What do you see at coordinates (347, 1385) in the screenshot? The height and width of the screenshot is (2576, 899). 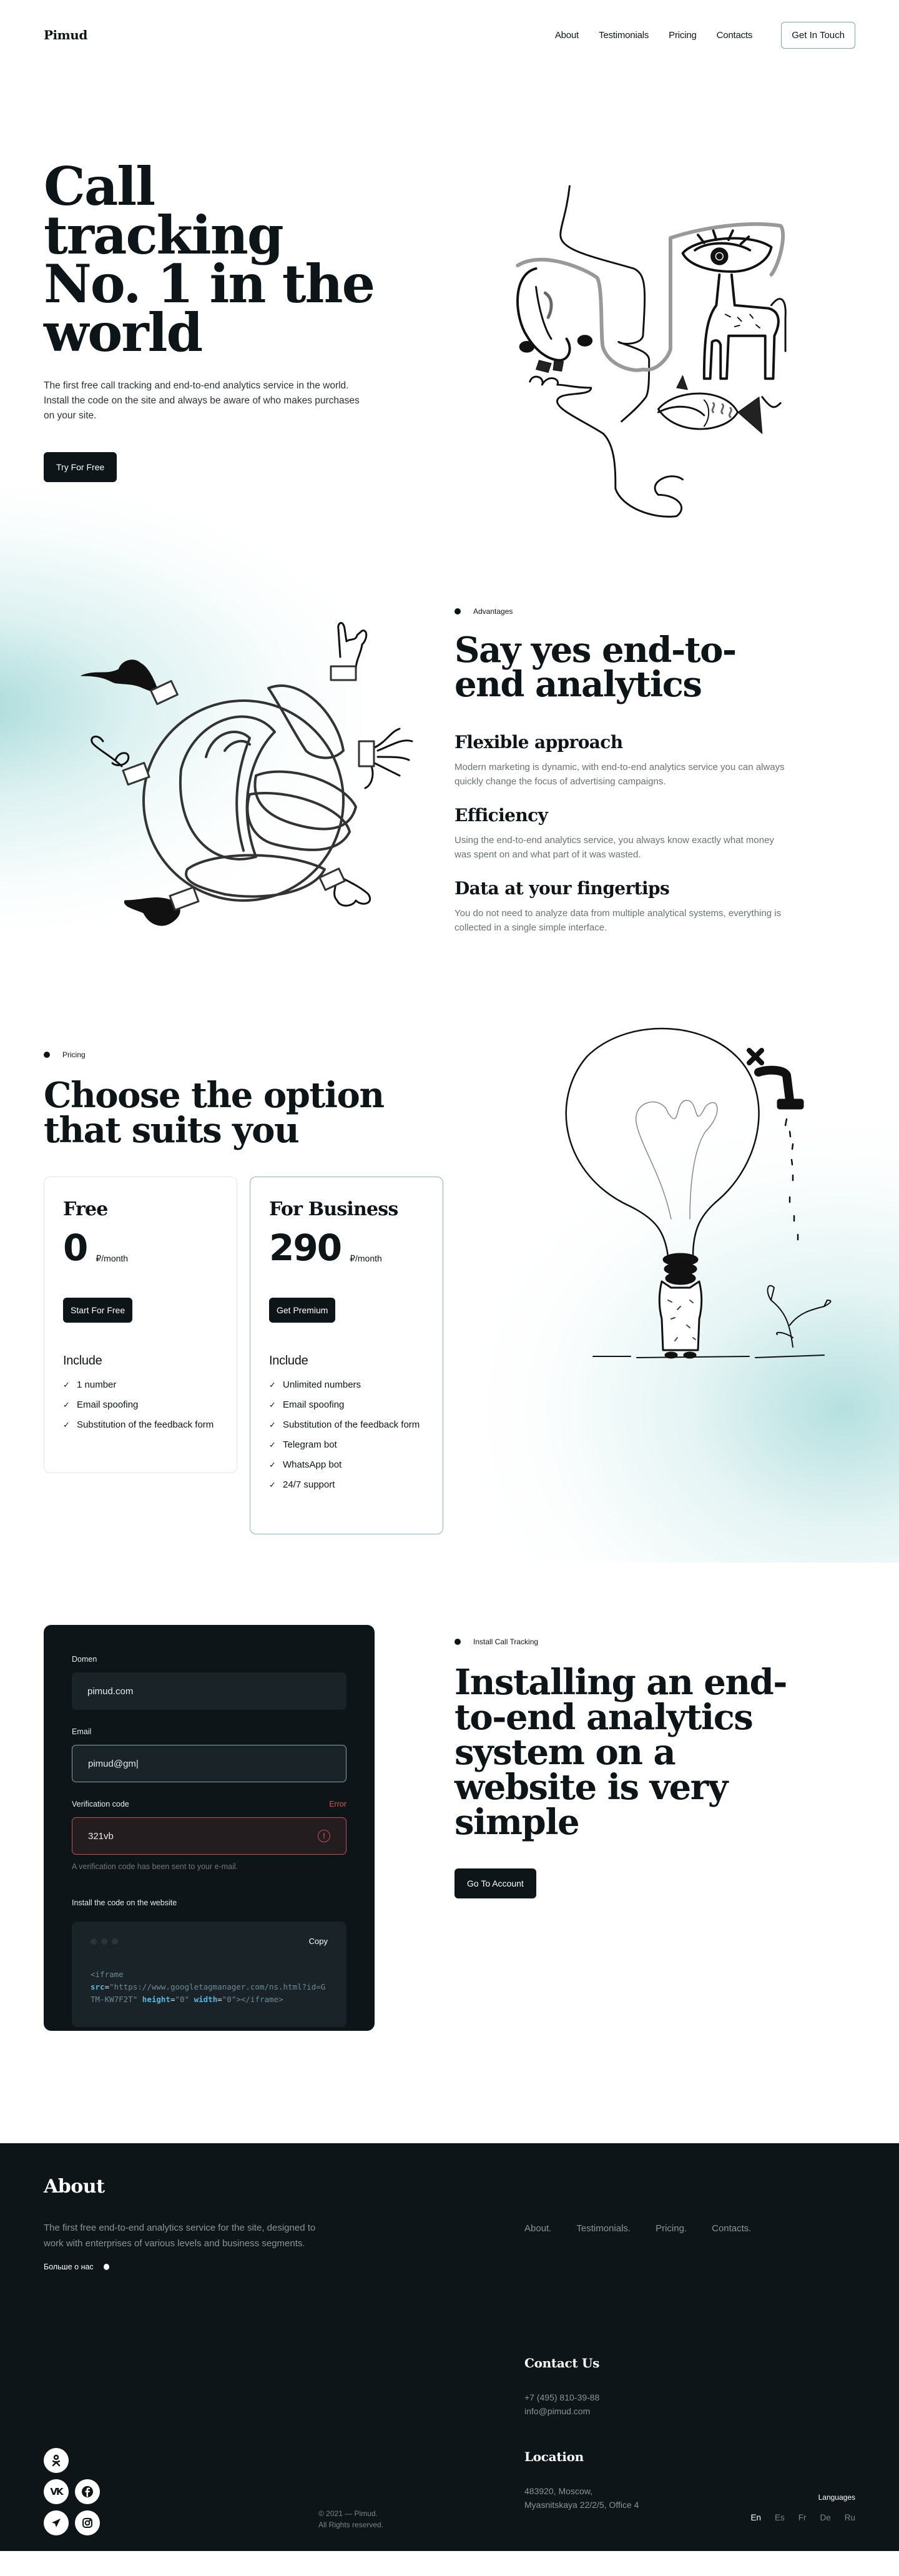 I see `list-item: ✓ Unlimited numbers` at bounding box center [347, 1385].